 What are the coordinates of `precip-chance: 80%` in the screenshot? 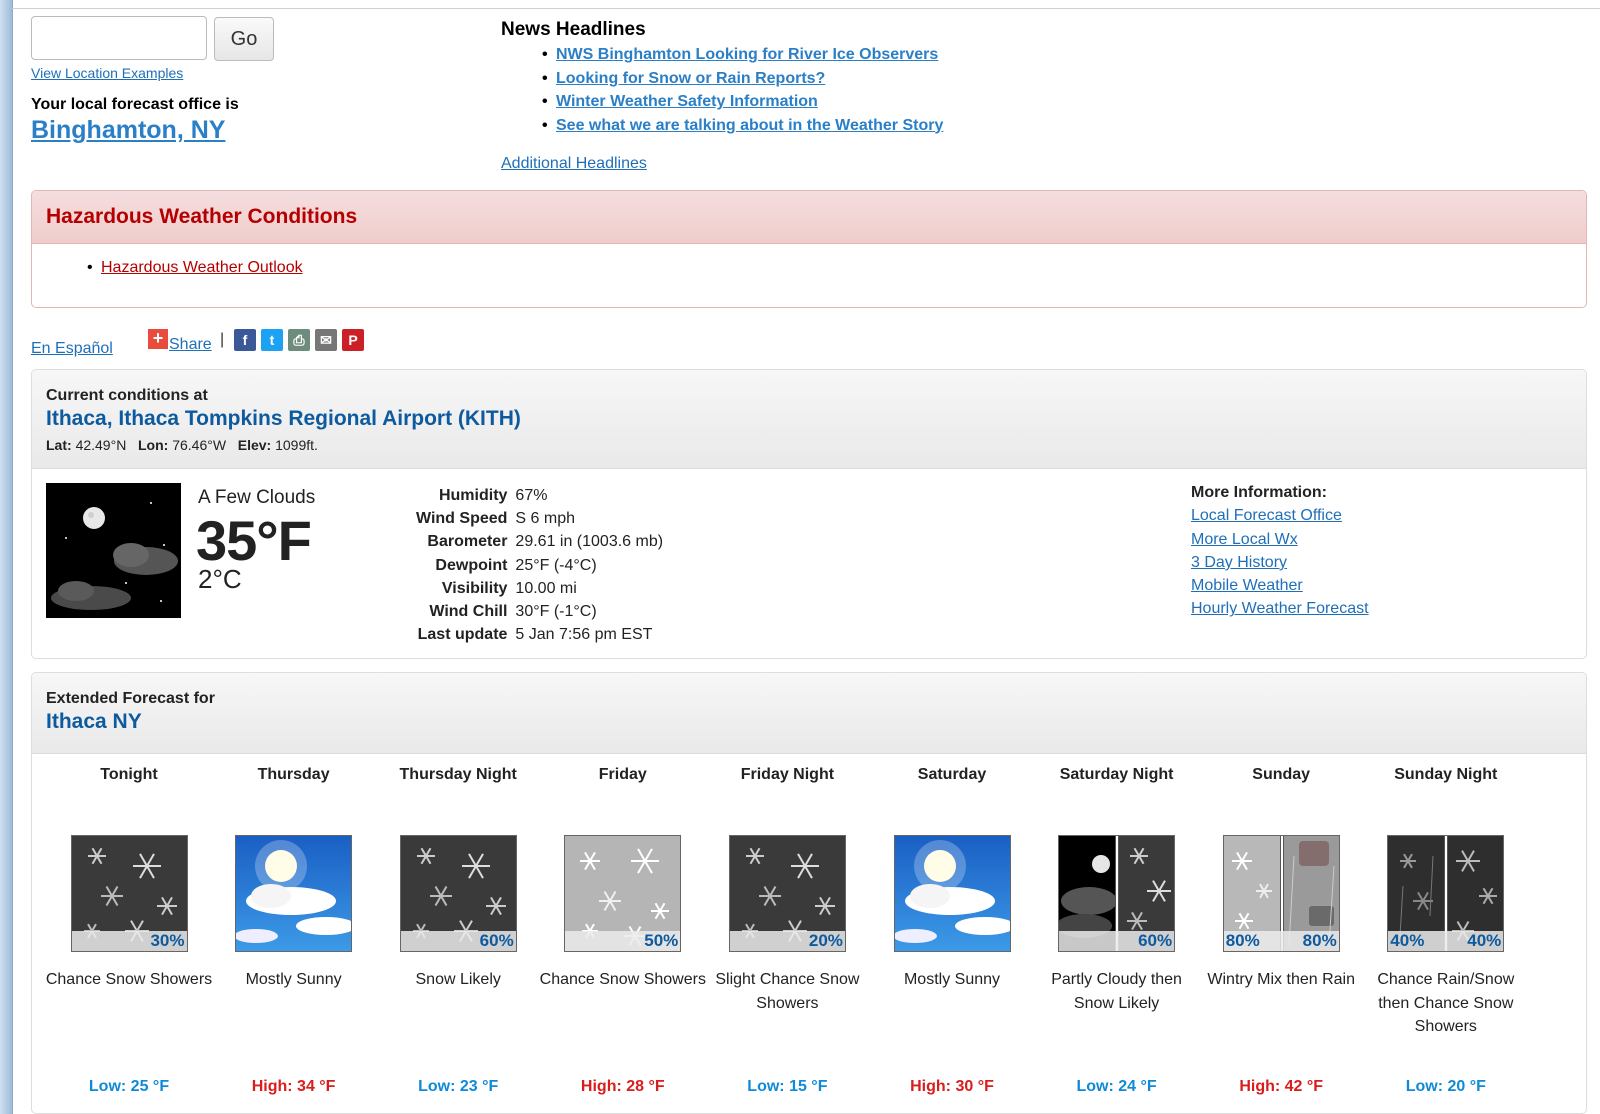 It's located at (1319, 940).